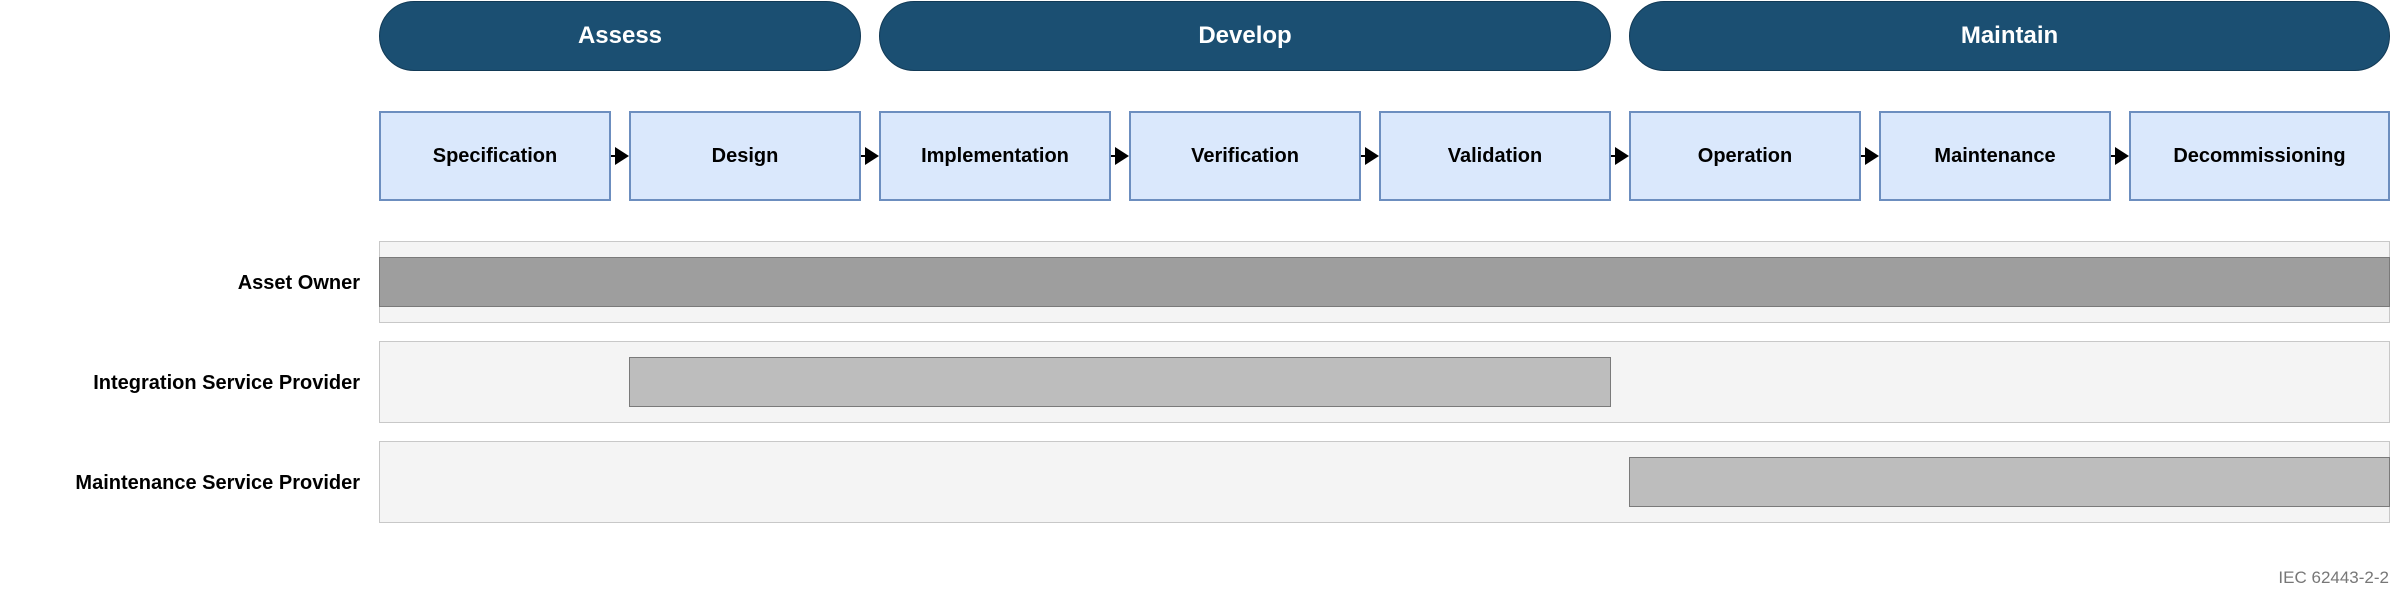  I want to click on bar-asset-owner, so click(1384, 282).